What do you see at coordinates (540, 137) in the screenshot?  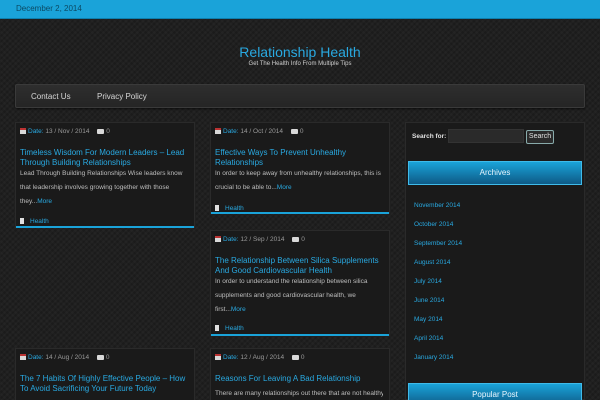 I see `search-button: Search` at bounding box center [540, 137].